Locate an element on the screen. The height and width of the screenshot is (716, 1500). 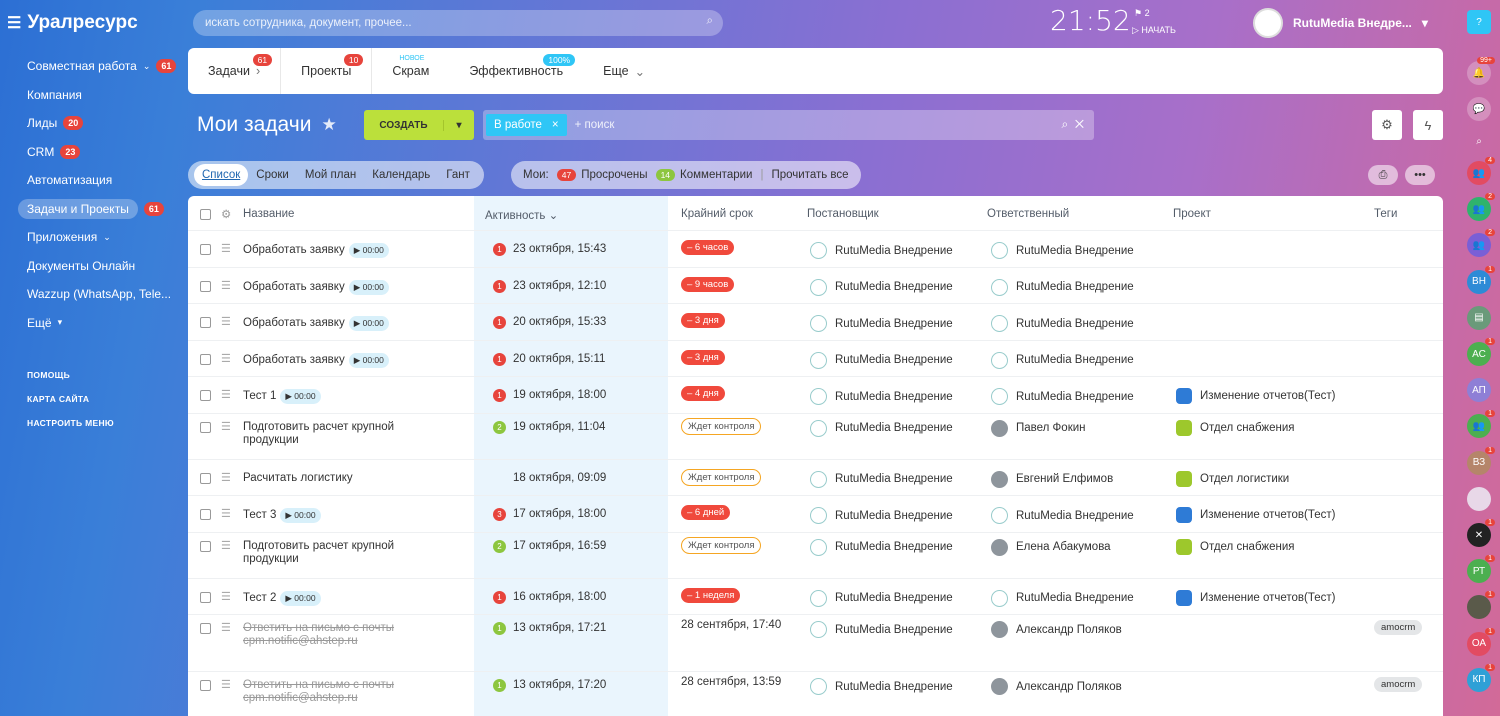
user-menu: RutuMedia Внедре... ▾ is located at coordinates (1340, 23).